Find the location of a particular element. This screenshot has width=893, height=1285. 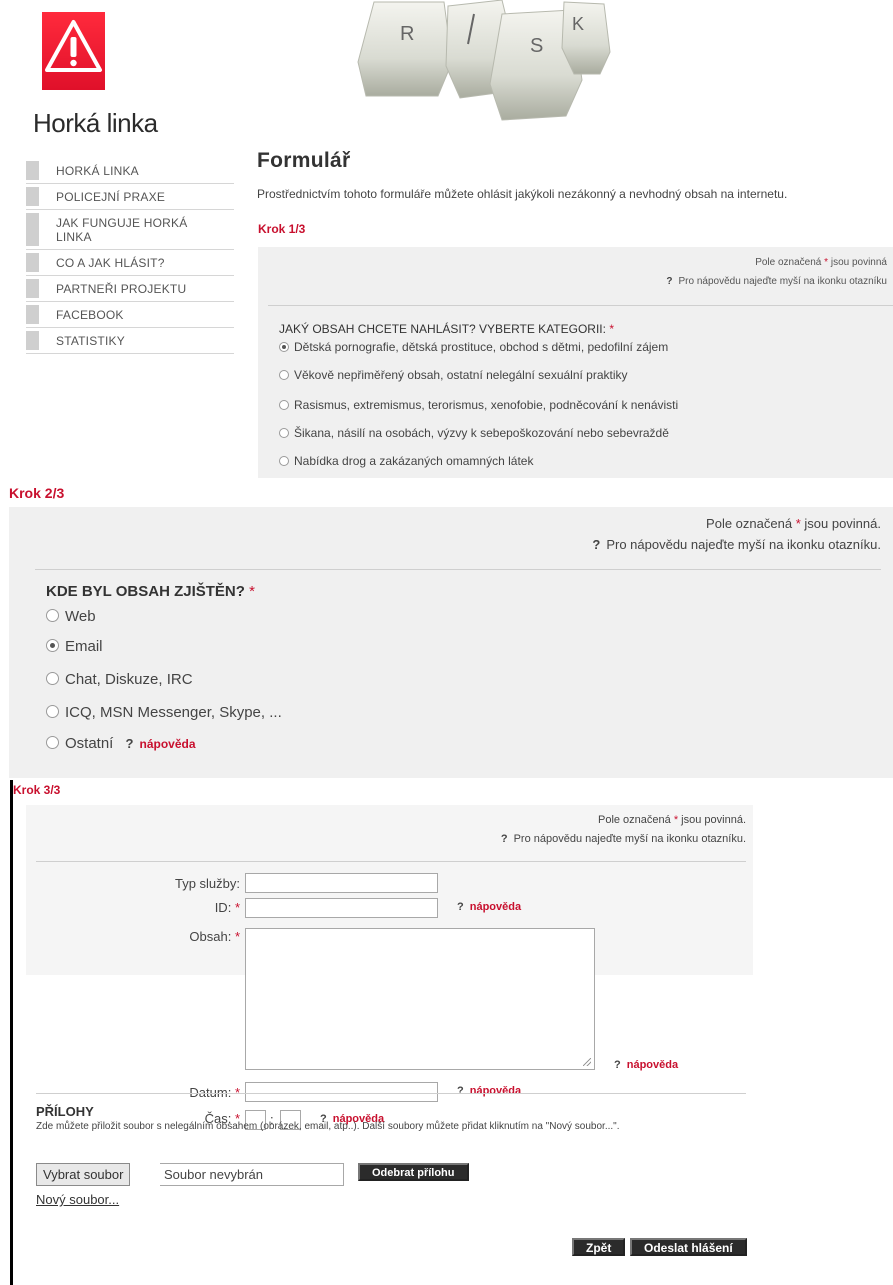

location-option-web: Web is located at coordinates (71, 616).